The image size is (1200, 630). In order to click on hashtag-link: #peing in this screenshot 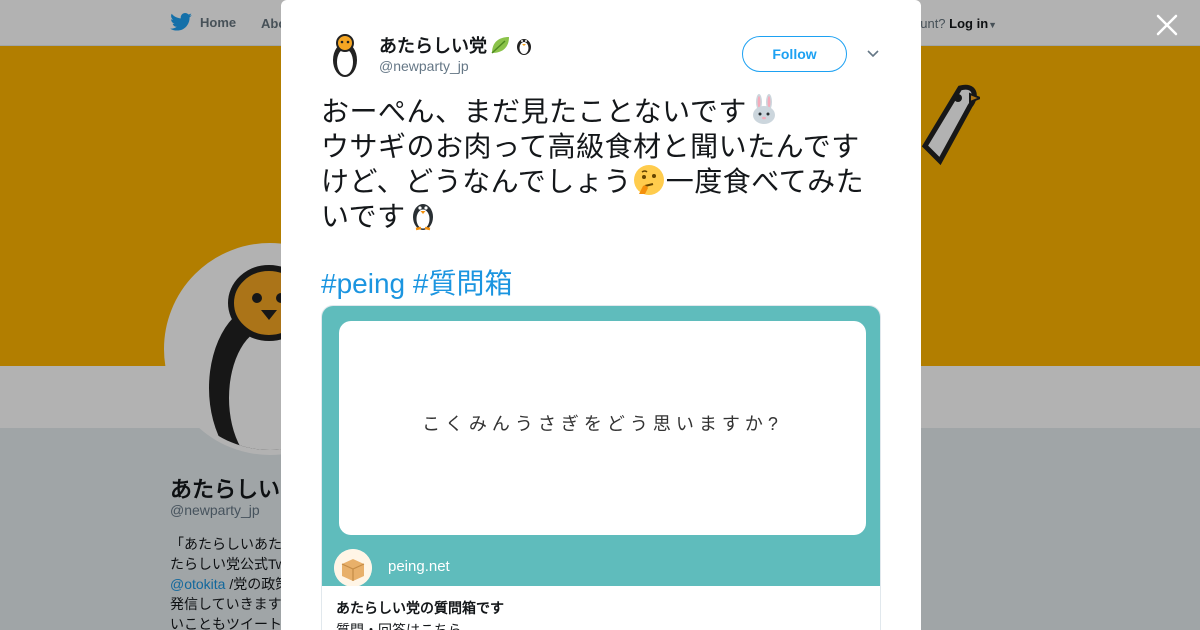, I will do `click(363, 283)`.